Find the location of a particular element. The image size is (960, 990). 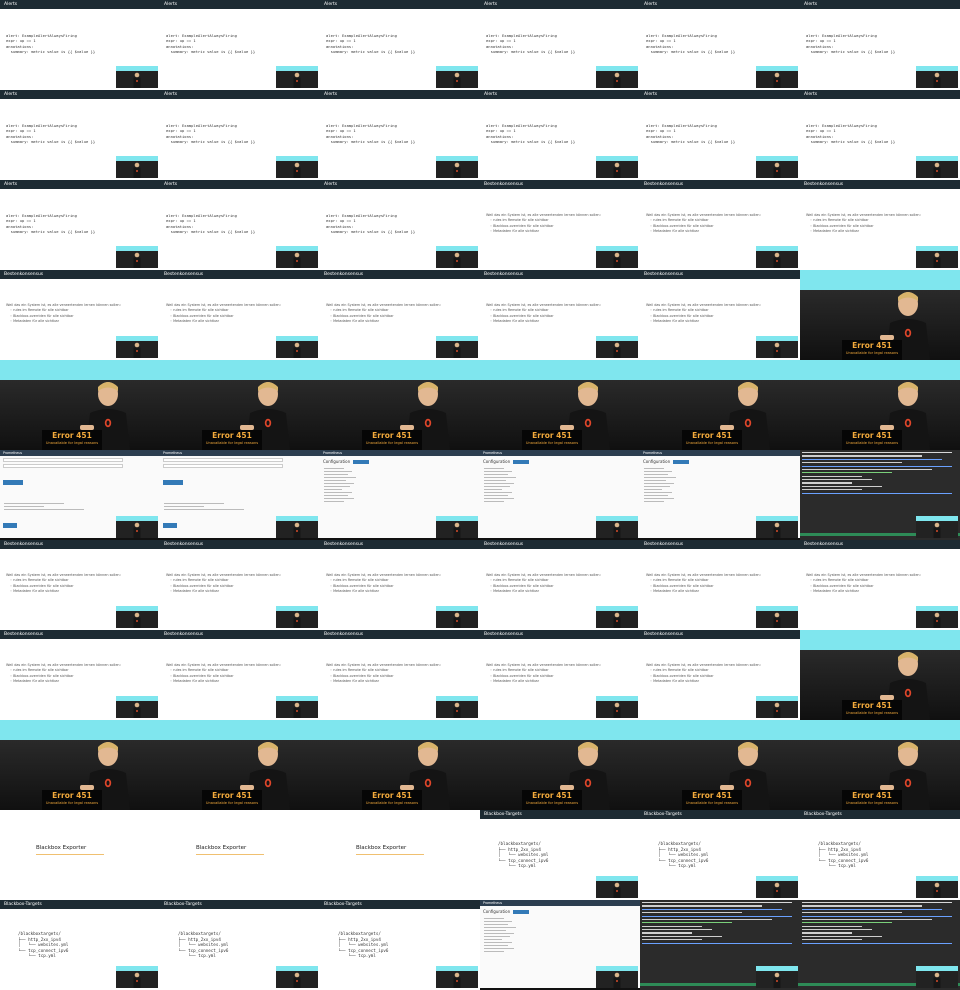

error-text: Unavailable for legal reasons is located at coordinates (872, 443).